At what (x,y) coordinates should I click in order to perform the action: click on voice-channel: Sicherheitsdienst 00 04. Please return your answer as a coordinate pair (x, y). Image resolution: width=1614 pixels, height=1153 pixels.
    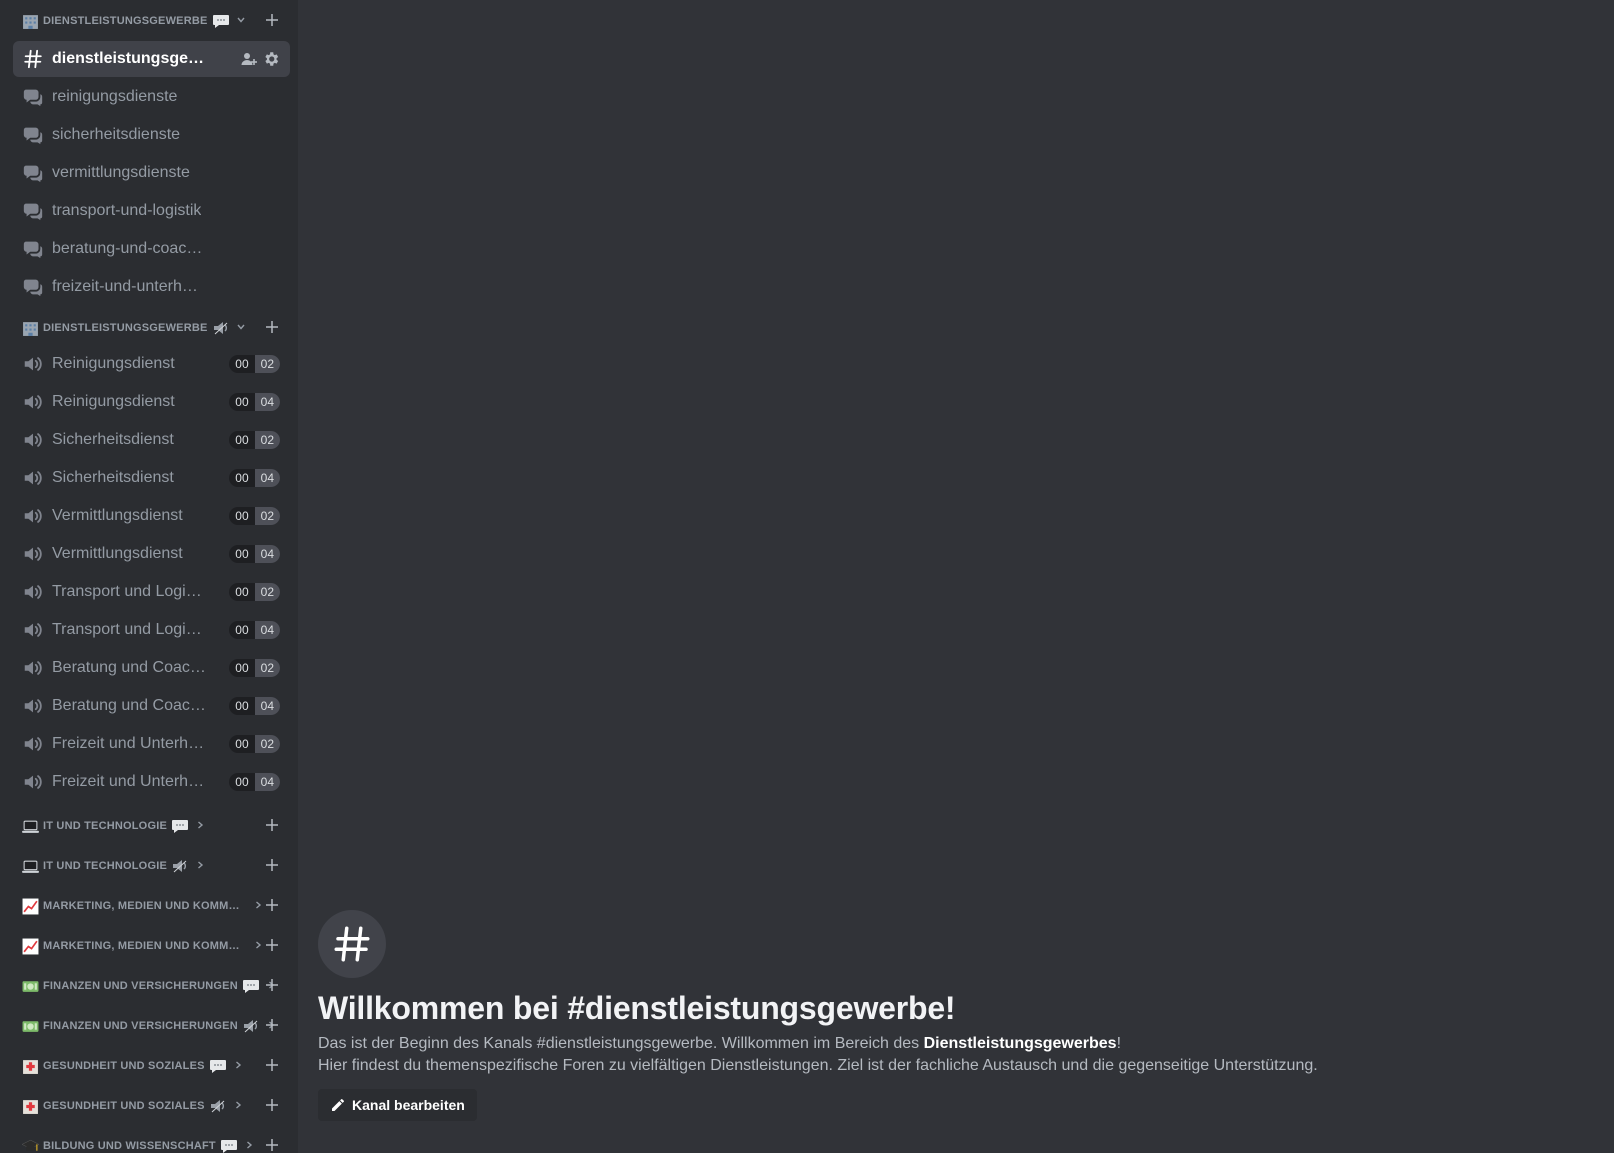
    Looking at the image, I should click on (151, 478).